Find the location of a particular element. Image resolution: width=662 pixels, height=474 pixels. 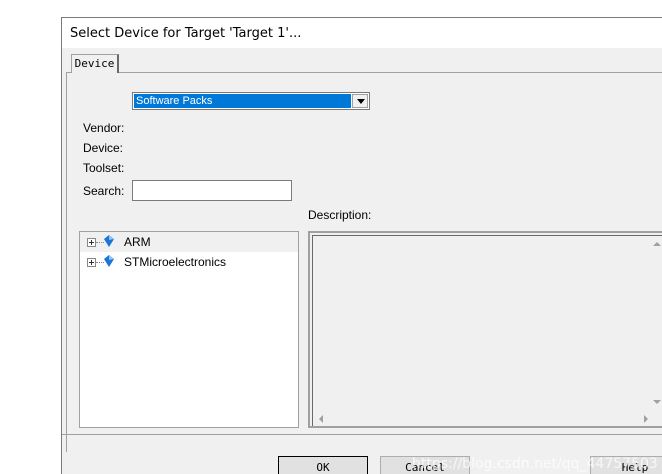

device-label: Device: is located at coordinates (103, 148).